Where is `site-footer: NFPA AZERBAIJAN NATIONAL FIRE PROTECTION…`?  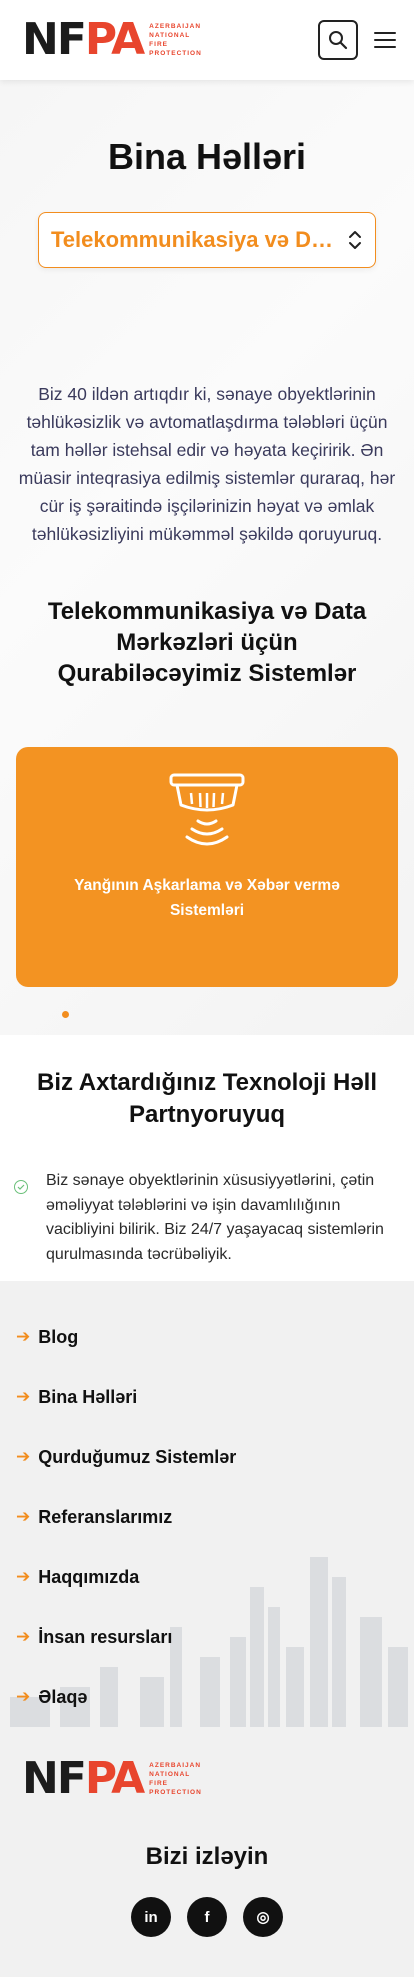
site-footer: NFPA AZERBAIJAN NATIONAL FIRE PROTECTION… is located at coordinates (207, 1852).